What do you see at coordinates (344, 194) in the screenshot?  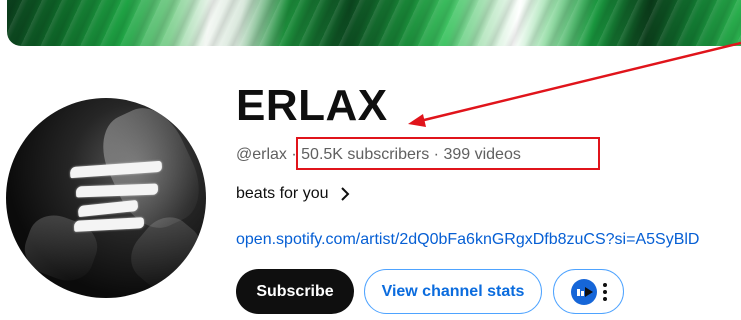 I see `chevron-right-icon` at bounding box center [344, 194].